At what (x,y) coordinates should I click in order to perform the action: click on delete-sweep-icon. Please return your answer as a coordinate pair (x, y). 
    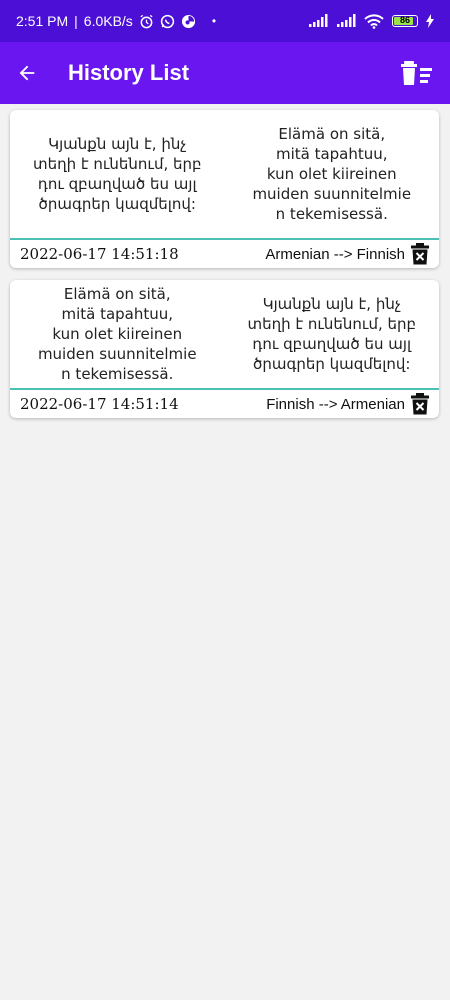
    Looking at the image, I should click on (416, 73).